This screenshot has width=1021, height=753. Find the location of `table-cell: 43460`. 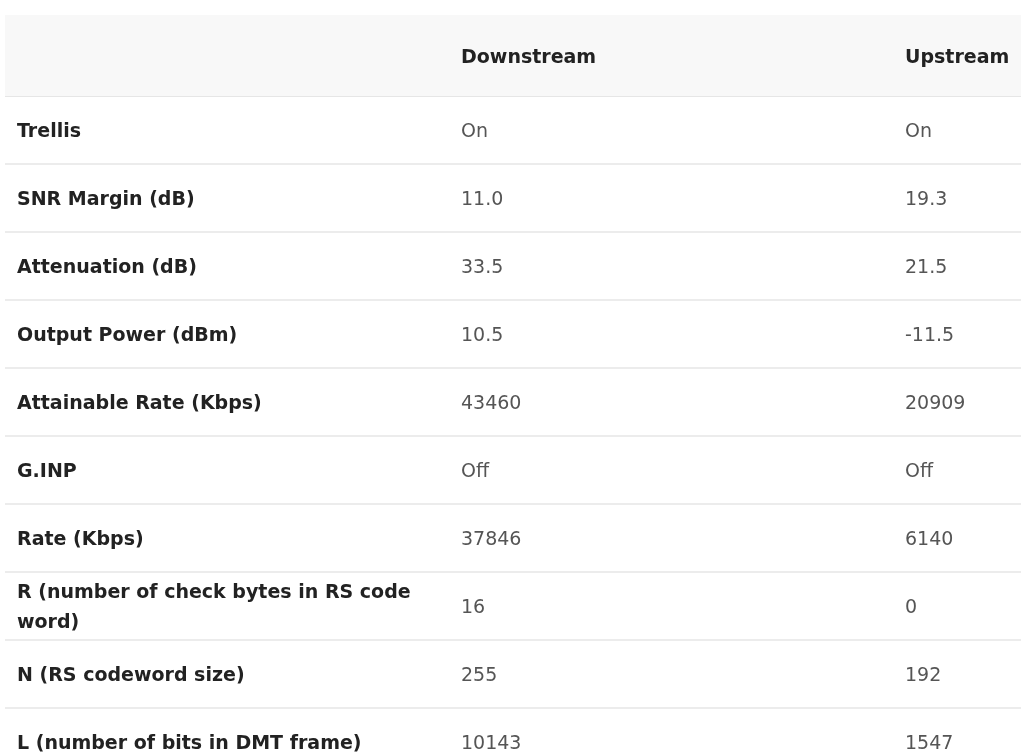

table-cell: 43460 is located at coordinates (491, 402).